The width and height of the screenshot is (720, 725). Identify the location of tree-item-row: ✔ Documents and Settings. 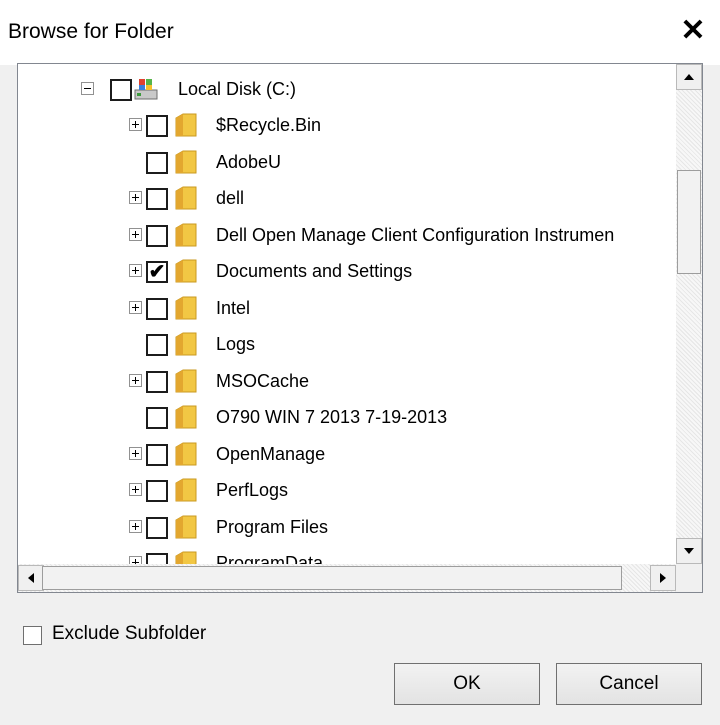
(347, 271).